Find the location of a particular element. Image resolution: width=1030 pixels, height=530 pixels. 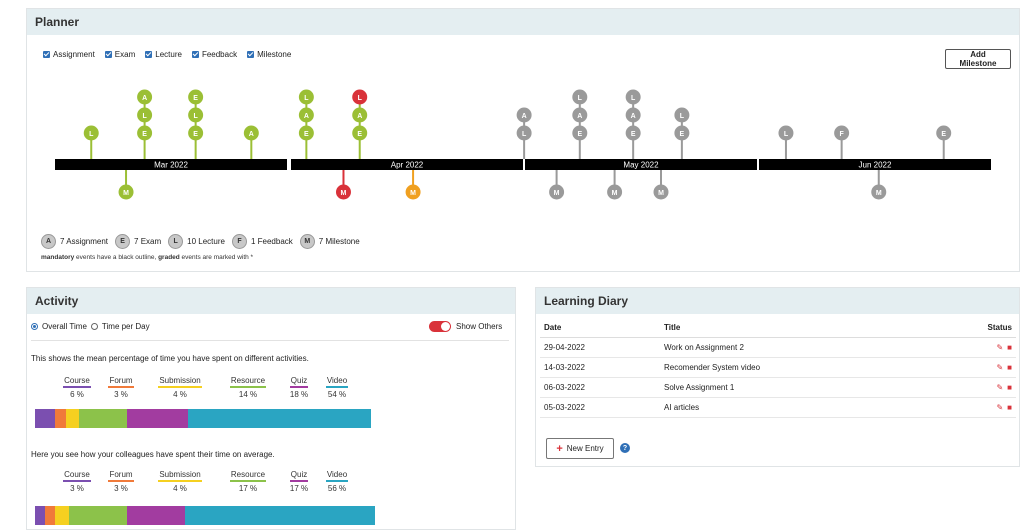

column-header-date: Date is located at coordinates (600, 328).